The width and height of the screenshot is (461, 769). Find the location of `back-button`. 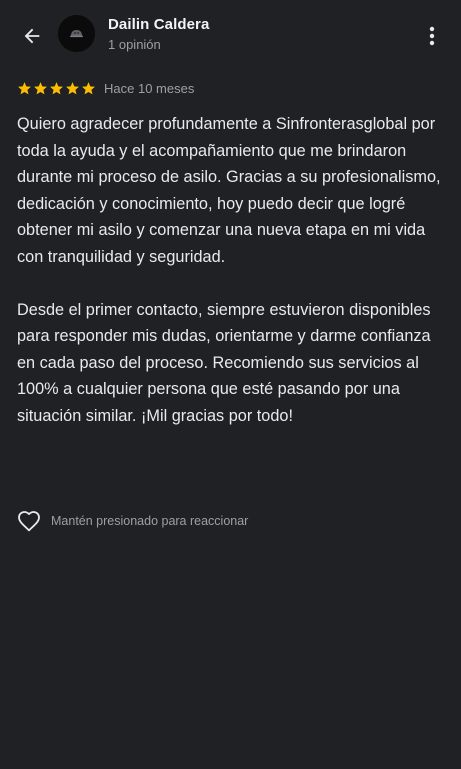

back-button is located at coordinates (32, 36).